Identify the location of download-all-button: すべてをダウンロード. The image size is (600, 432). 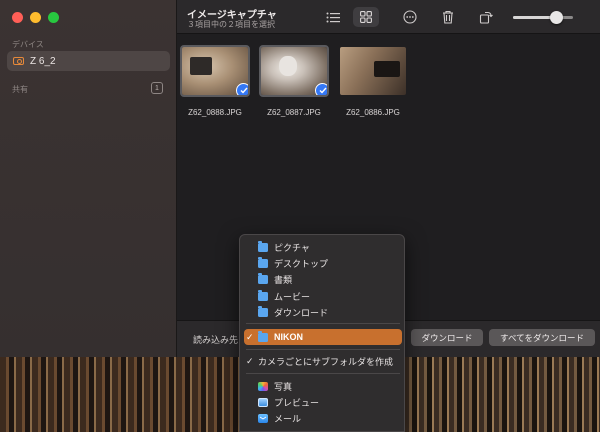
(542, 337).